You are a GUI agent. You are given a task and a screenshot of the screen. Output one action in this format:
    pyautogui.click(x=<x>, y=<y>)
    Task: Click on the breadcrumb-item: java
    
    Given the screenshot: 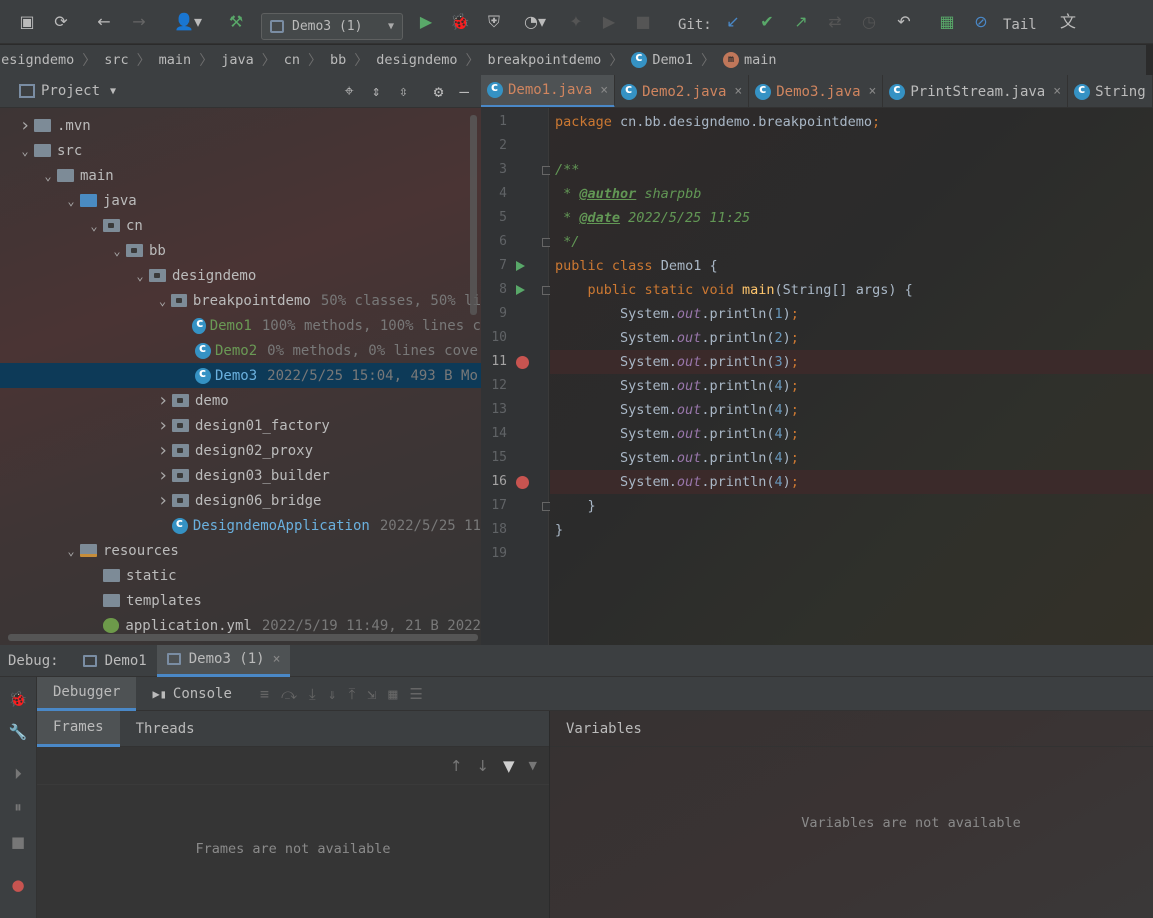 What is the action you would take?
    pyautogui.click(x=237, y=60)
    